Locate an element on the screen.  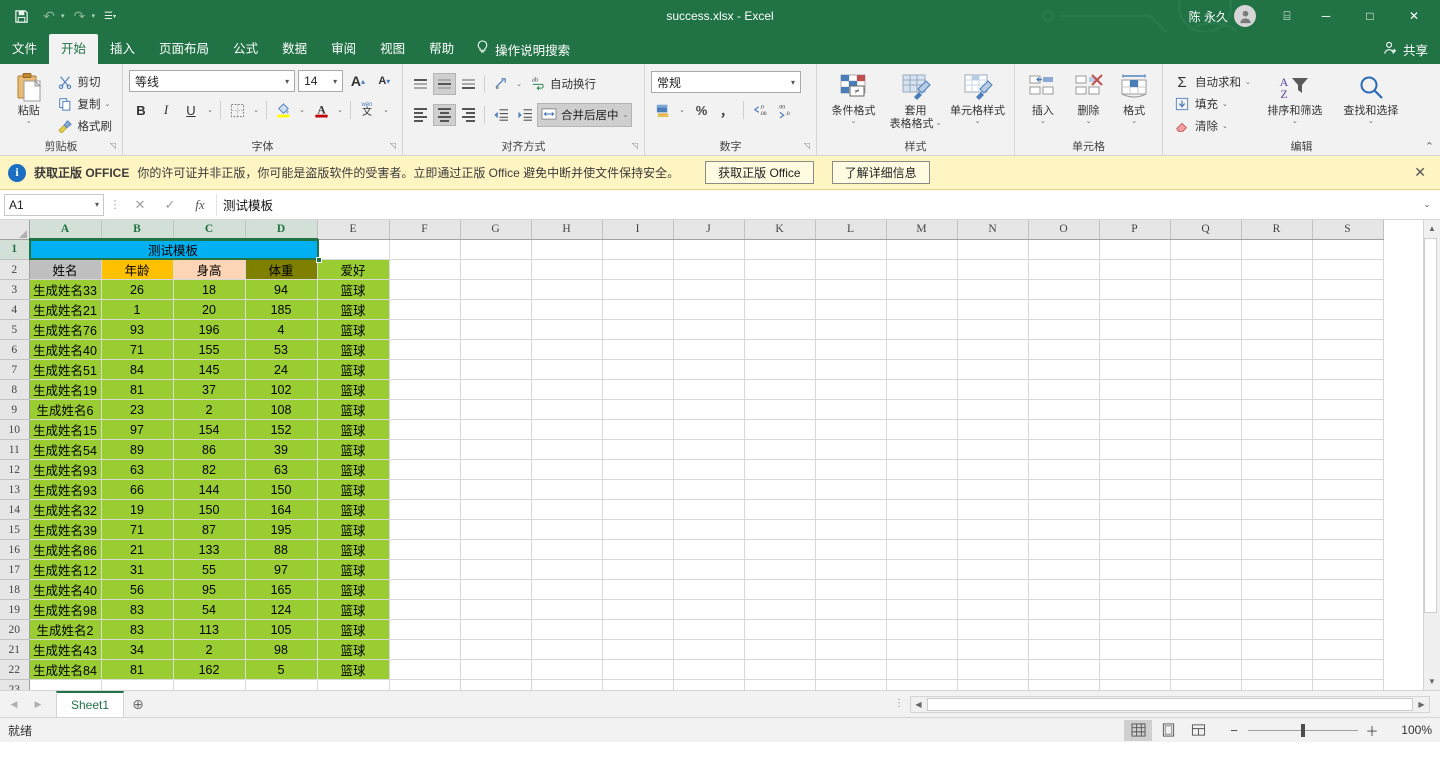
cell-j22 is located at coordinates (709, 669).